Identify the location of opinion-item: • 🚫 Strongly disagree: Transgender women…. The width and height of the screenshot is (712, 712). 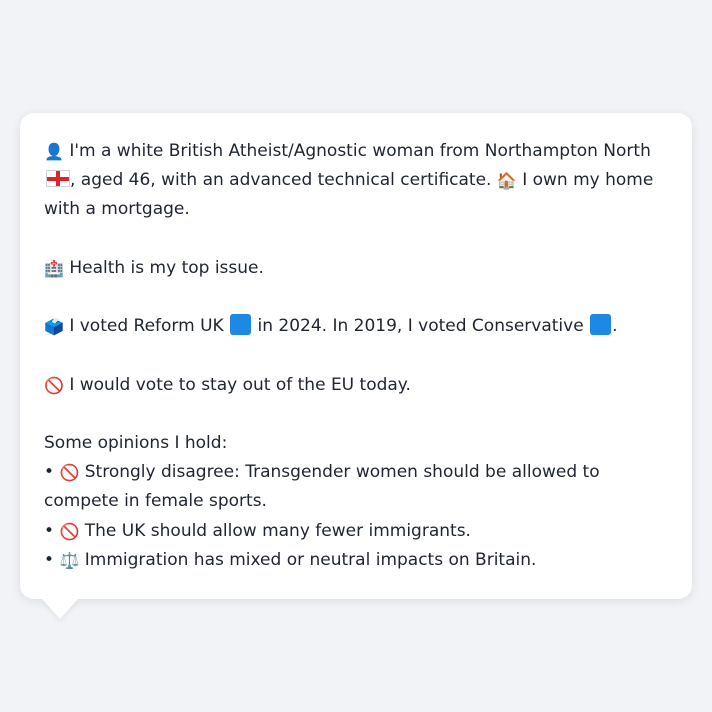
(358, 487).